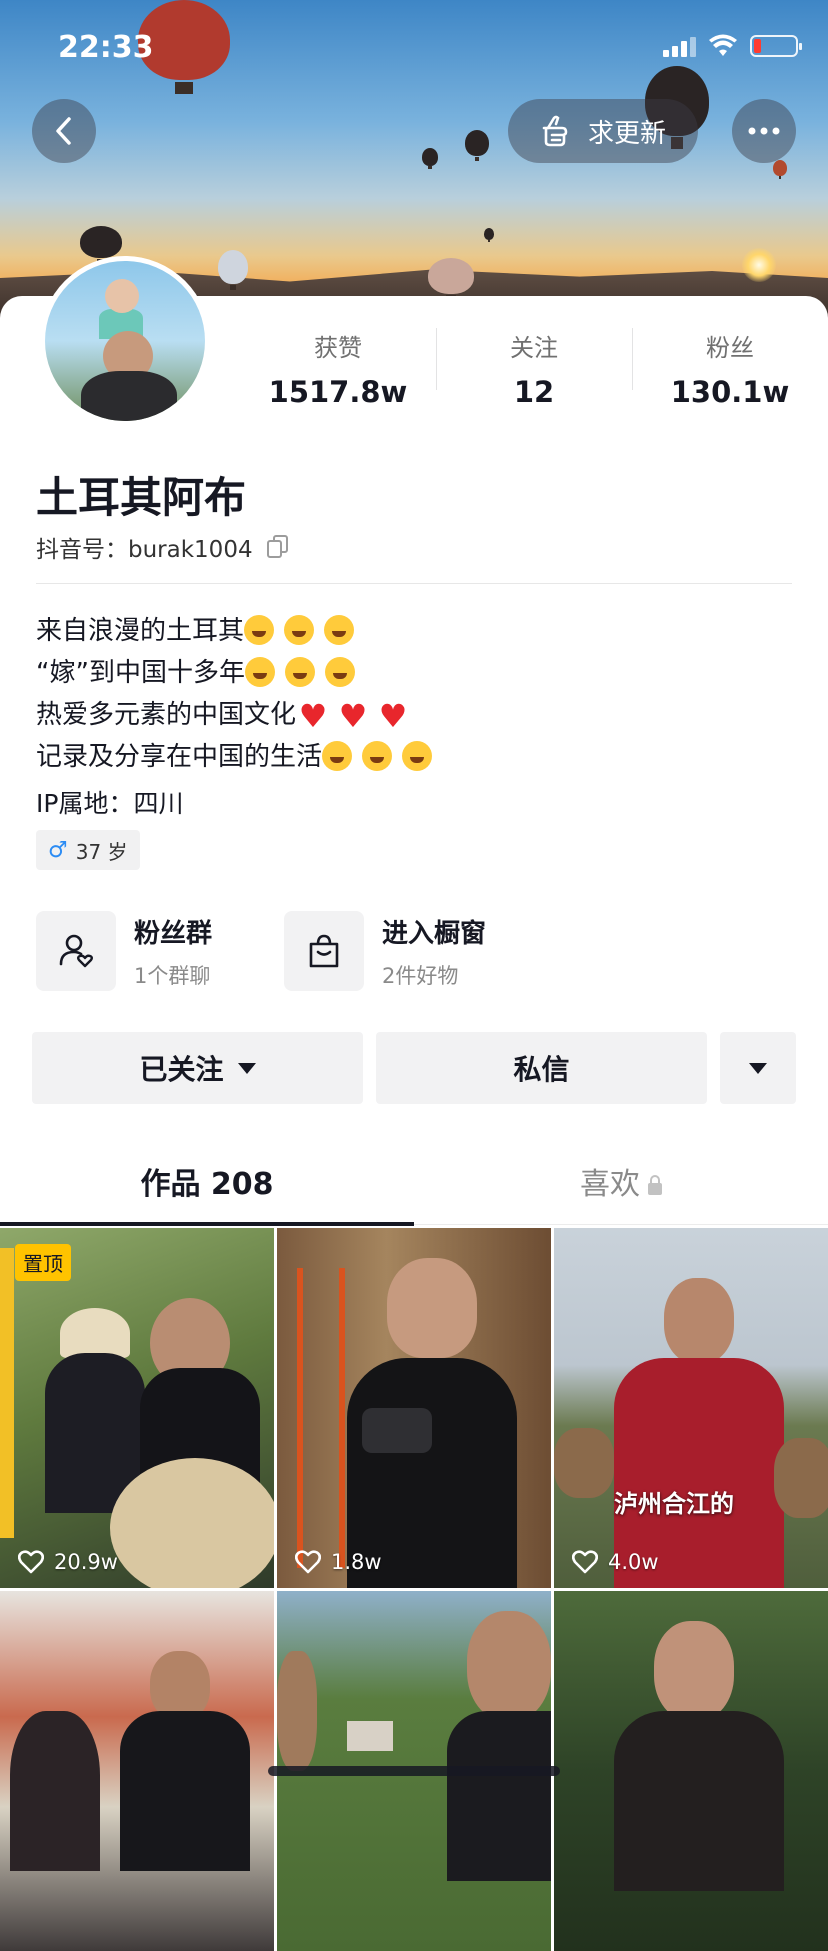 This screenshot has height=1951, width=828. I want to click on douyin-id-value: burak1004, so click(190, 550).